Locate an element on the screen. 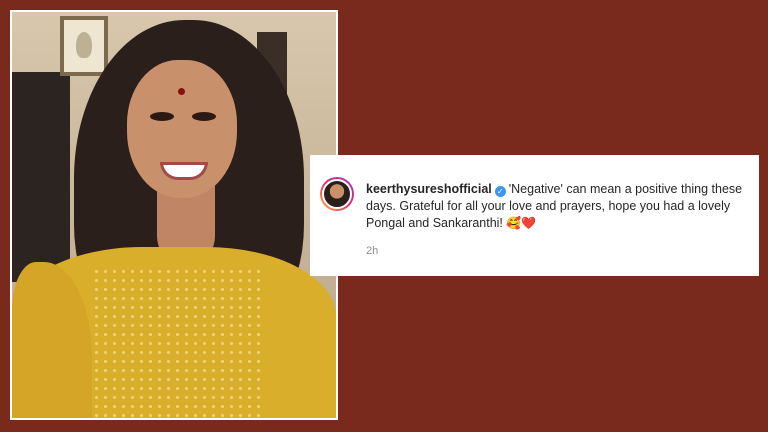 The width and height of the screenshot is (768, 432). profile-avatar is located at coordinates (337, 194).